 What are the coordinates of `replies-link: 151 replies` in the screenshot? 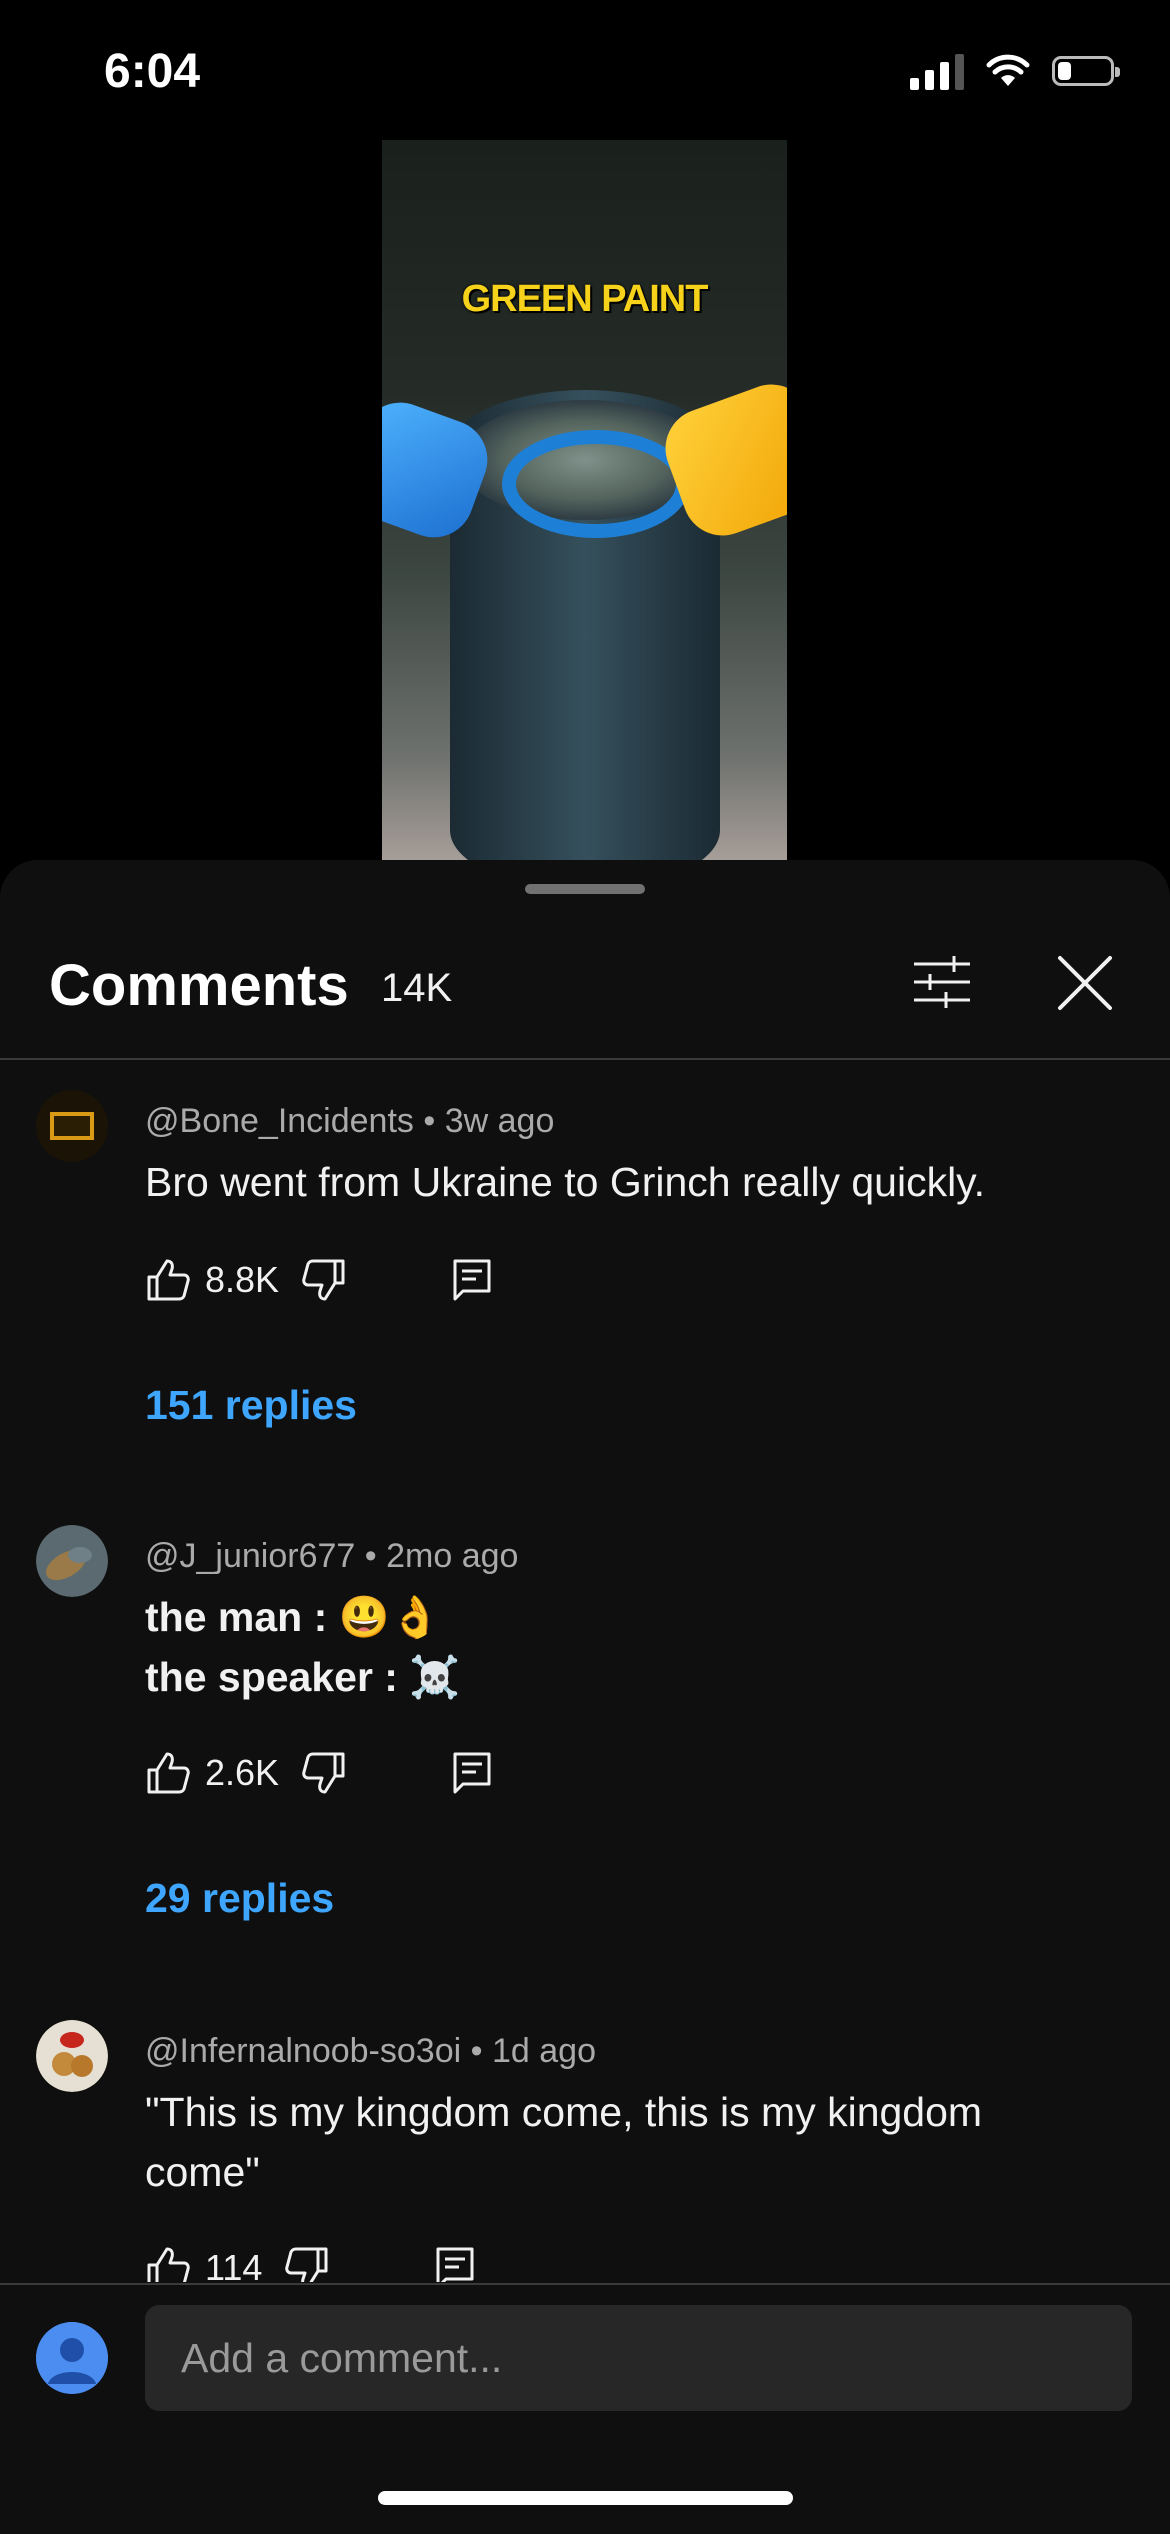 It's located at (251, 1405).